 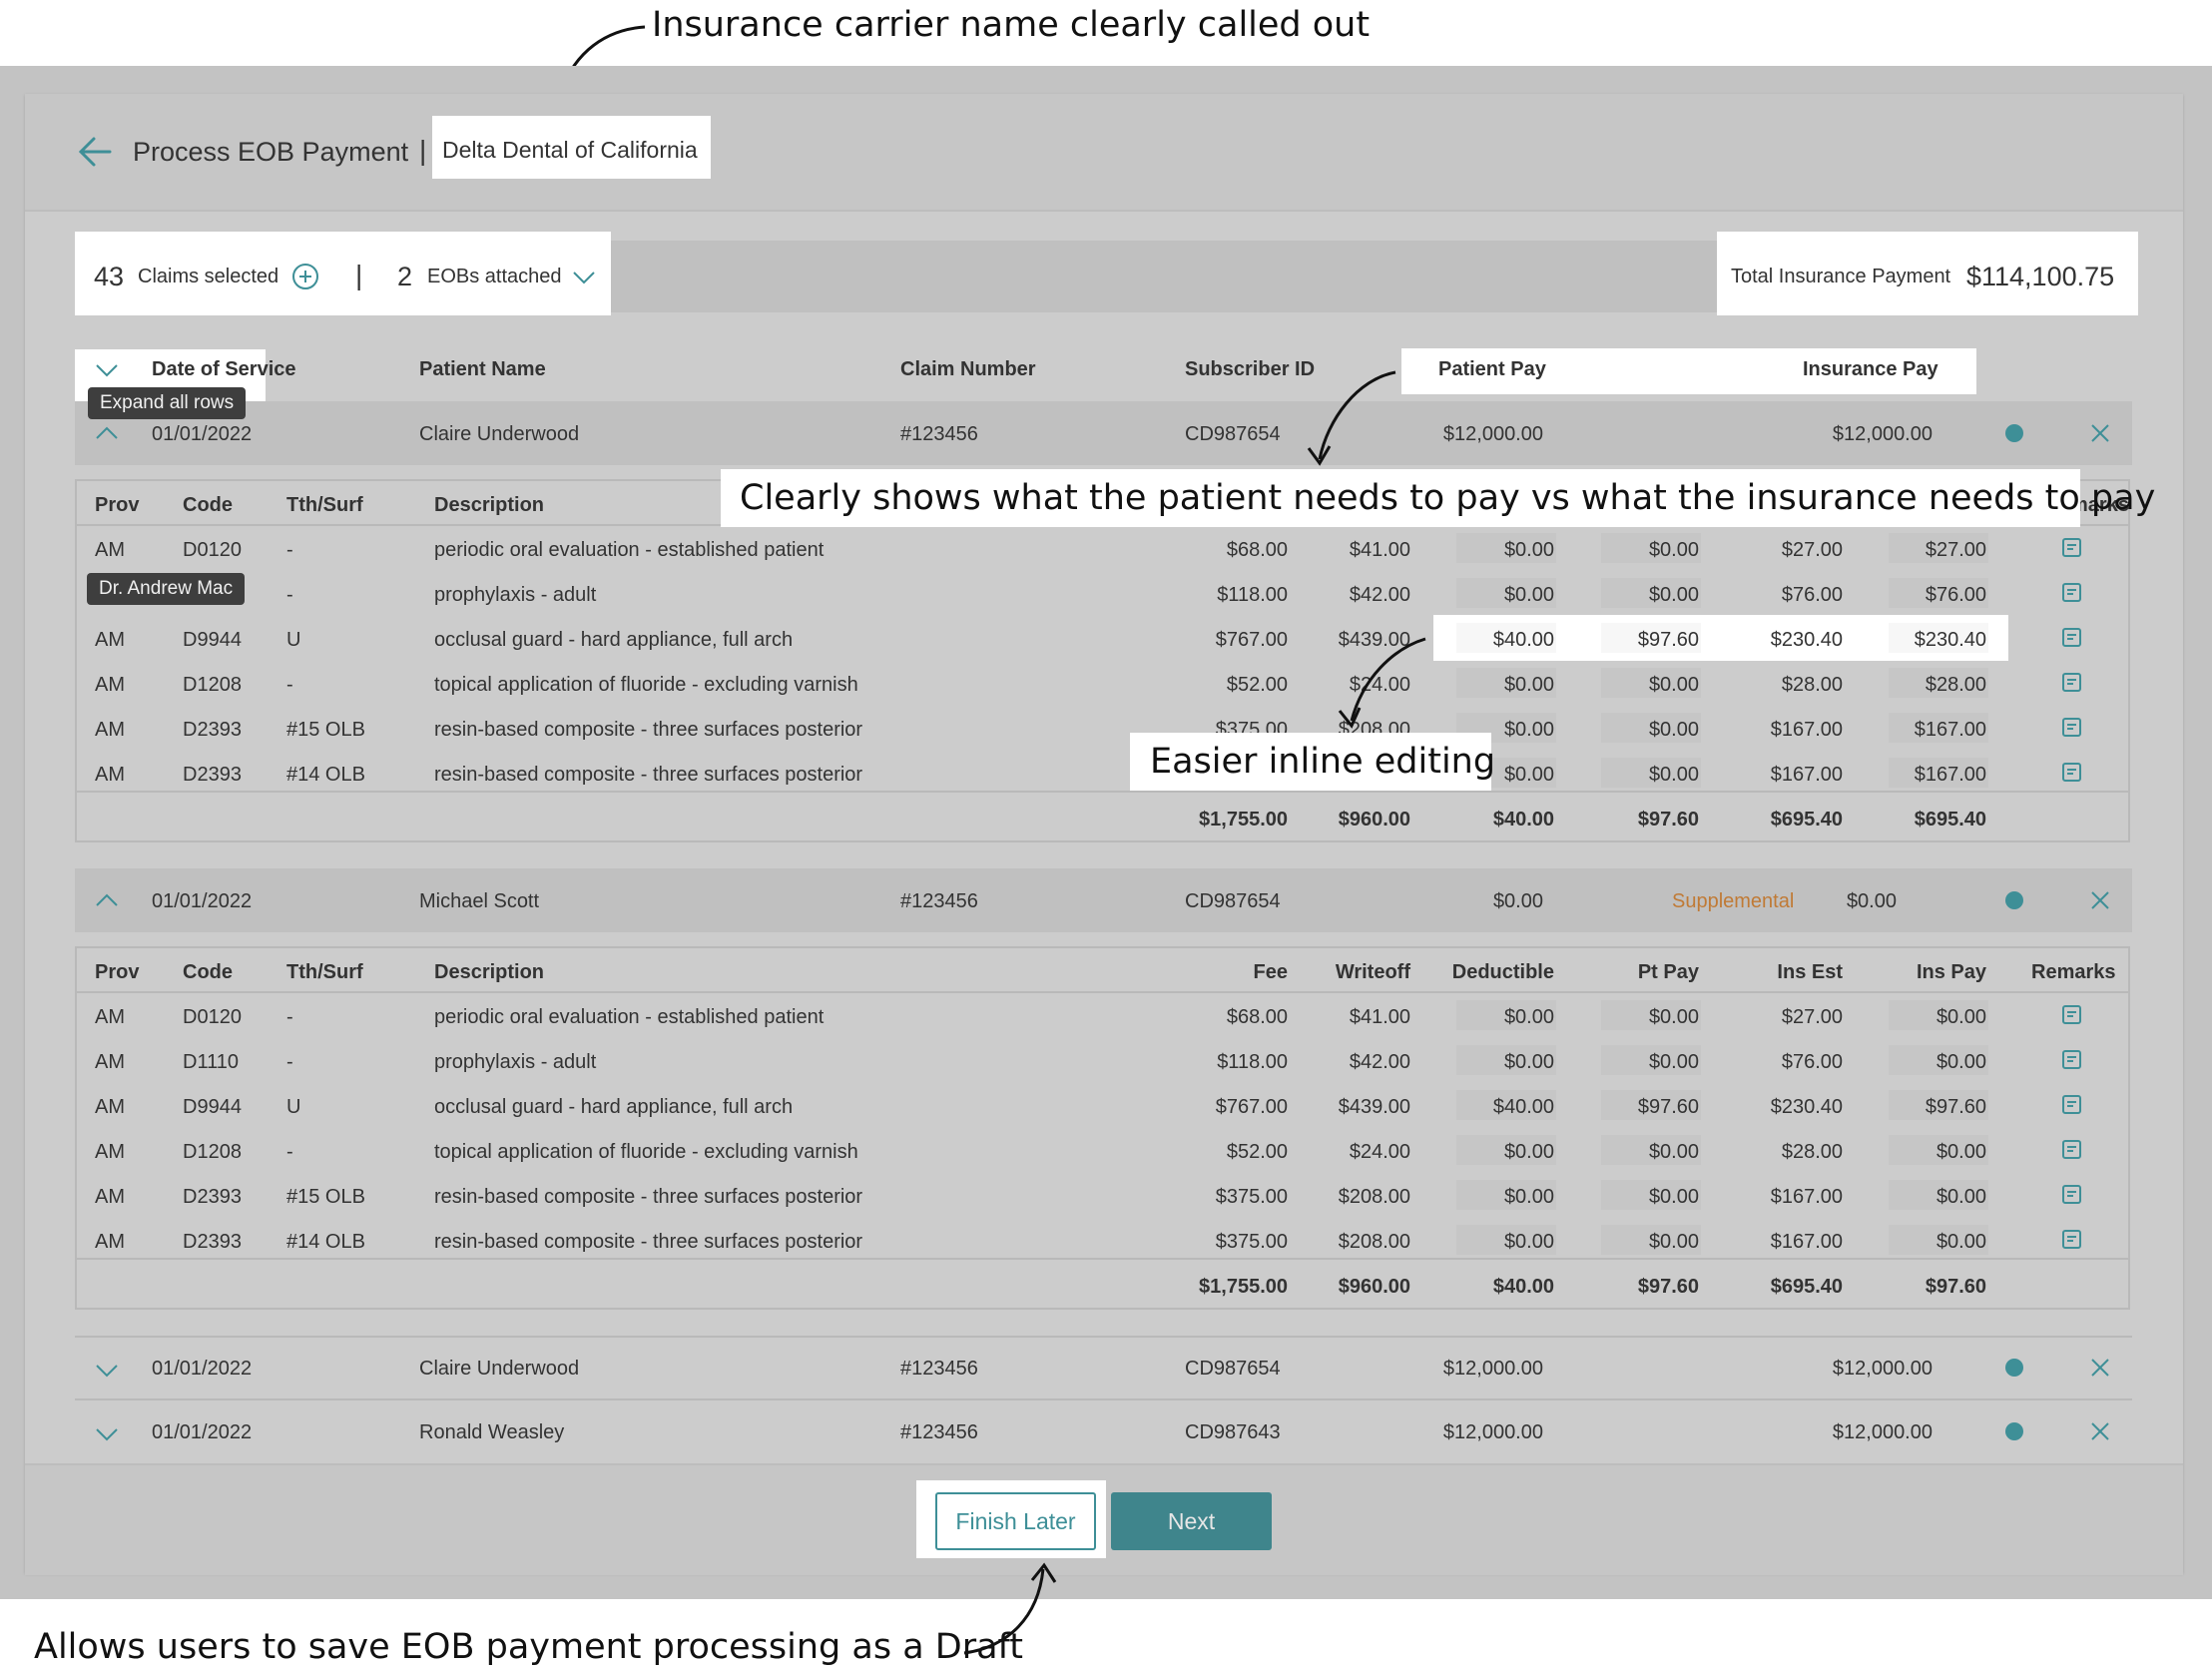 I want to click on line-tooth: #14 OLB, so click(x=325, y=775).